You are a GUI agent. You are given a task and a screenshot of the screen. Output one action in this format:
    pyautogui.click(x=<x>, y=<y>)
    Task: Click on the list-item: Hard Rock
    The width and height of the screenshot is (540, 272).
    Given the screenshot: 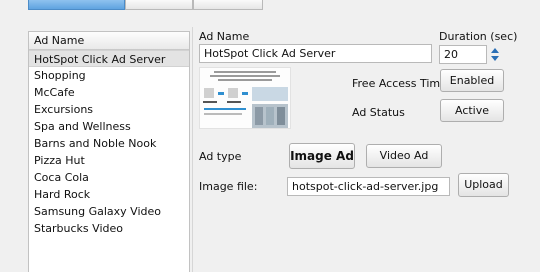 What is the action you would take?
    pyautogui.click(x=109, y=194)
    